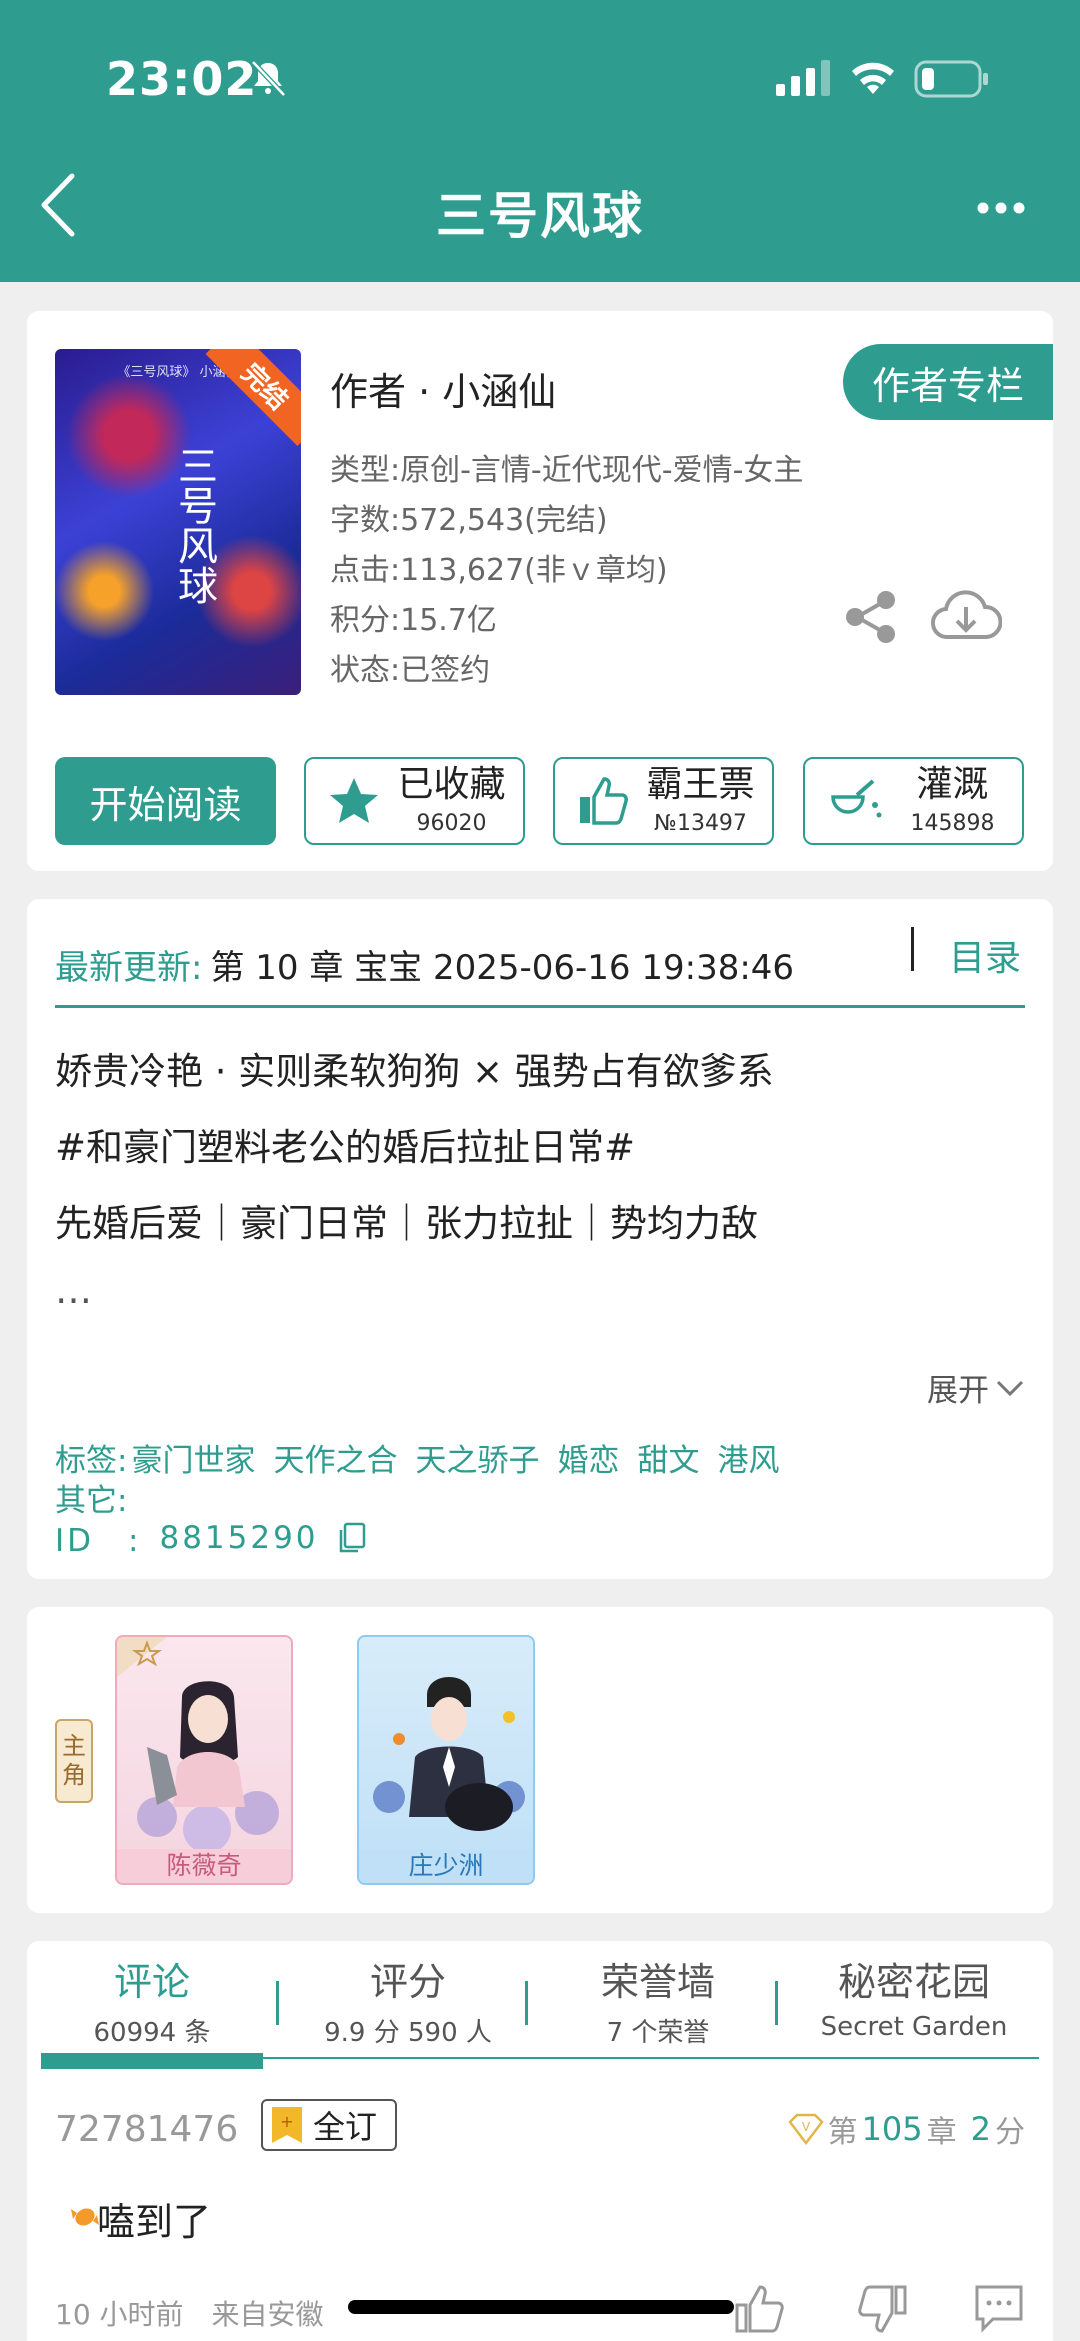  What do you see at coordinates (999, 2309) in the screenshot?
I see `reply-icon` at bounding box center [999, 2309].